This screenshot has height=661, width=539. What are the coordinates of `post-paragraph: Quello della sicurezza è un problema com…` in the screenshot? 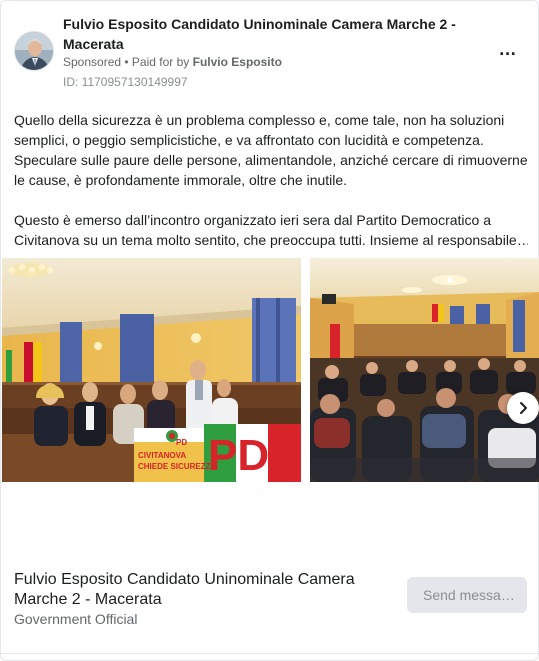 It's located at (271, 150).